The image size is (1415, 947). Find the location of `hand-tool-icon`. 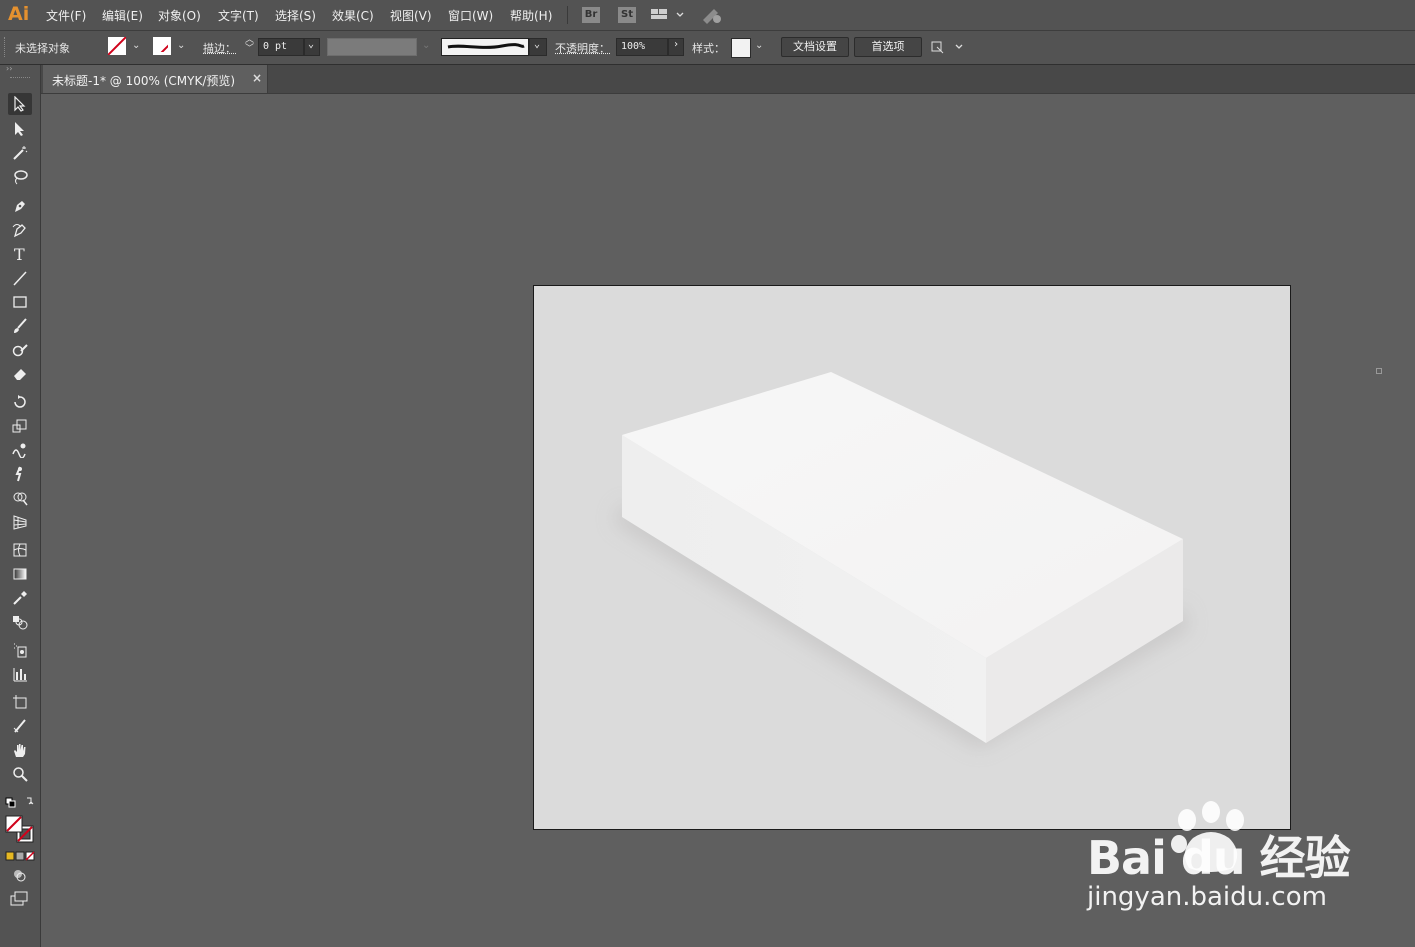

hand-tool-icon is located at coordinates (20, 750).